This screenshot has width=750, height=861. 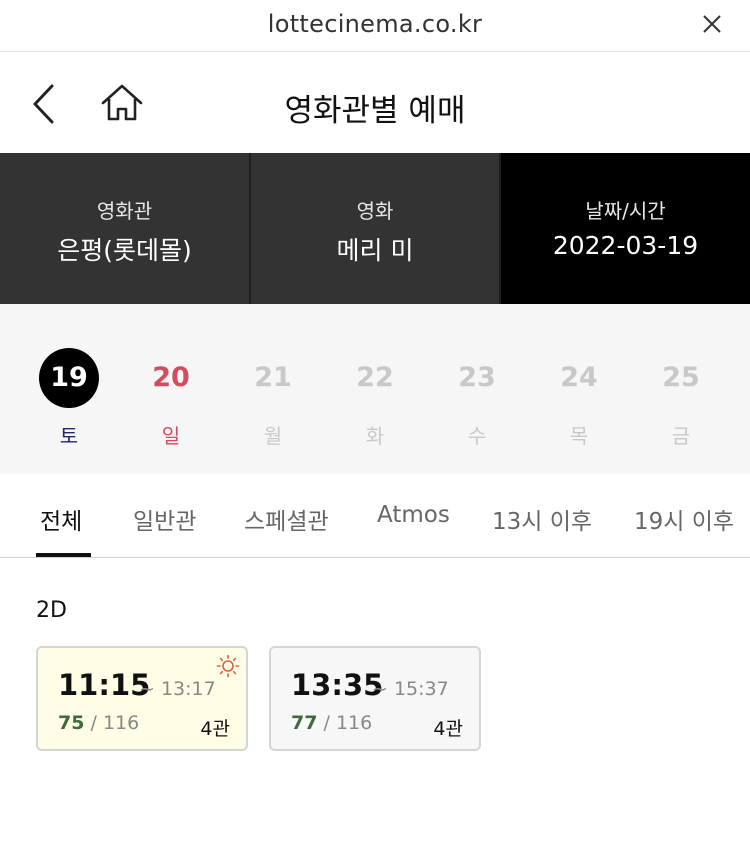 What do you see at coordinates (273, 377) in the screenshot?
I see `date-number: 21` at bounding box center [273, 377].